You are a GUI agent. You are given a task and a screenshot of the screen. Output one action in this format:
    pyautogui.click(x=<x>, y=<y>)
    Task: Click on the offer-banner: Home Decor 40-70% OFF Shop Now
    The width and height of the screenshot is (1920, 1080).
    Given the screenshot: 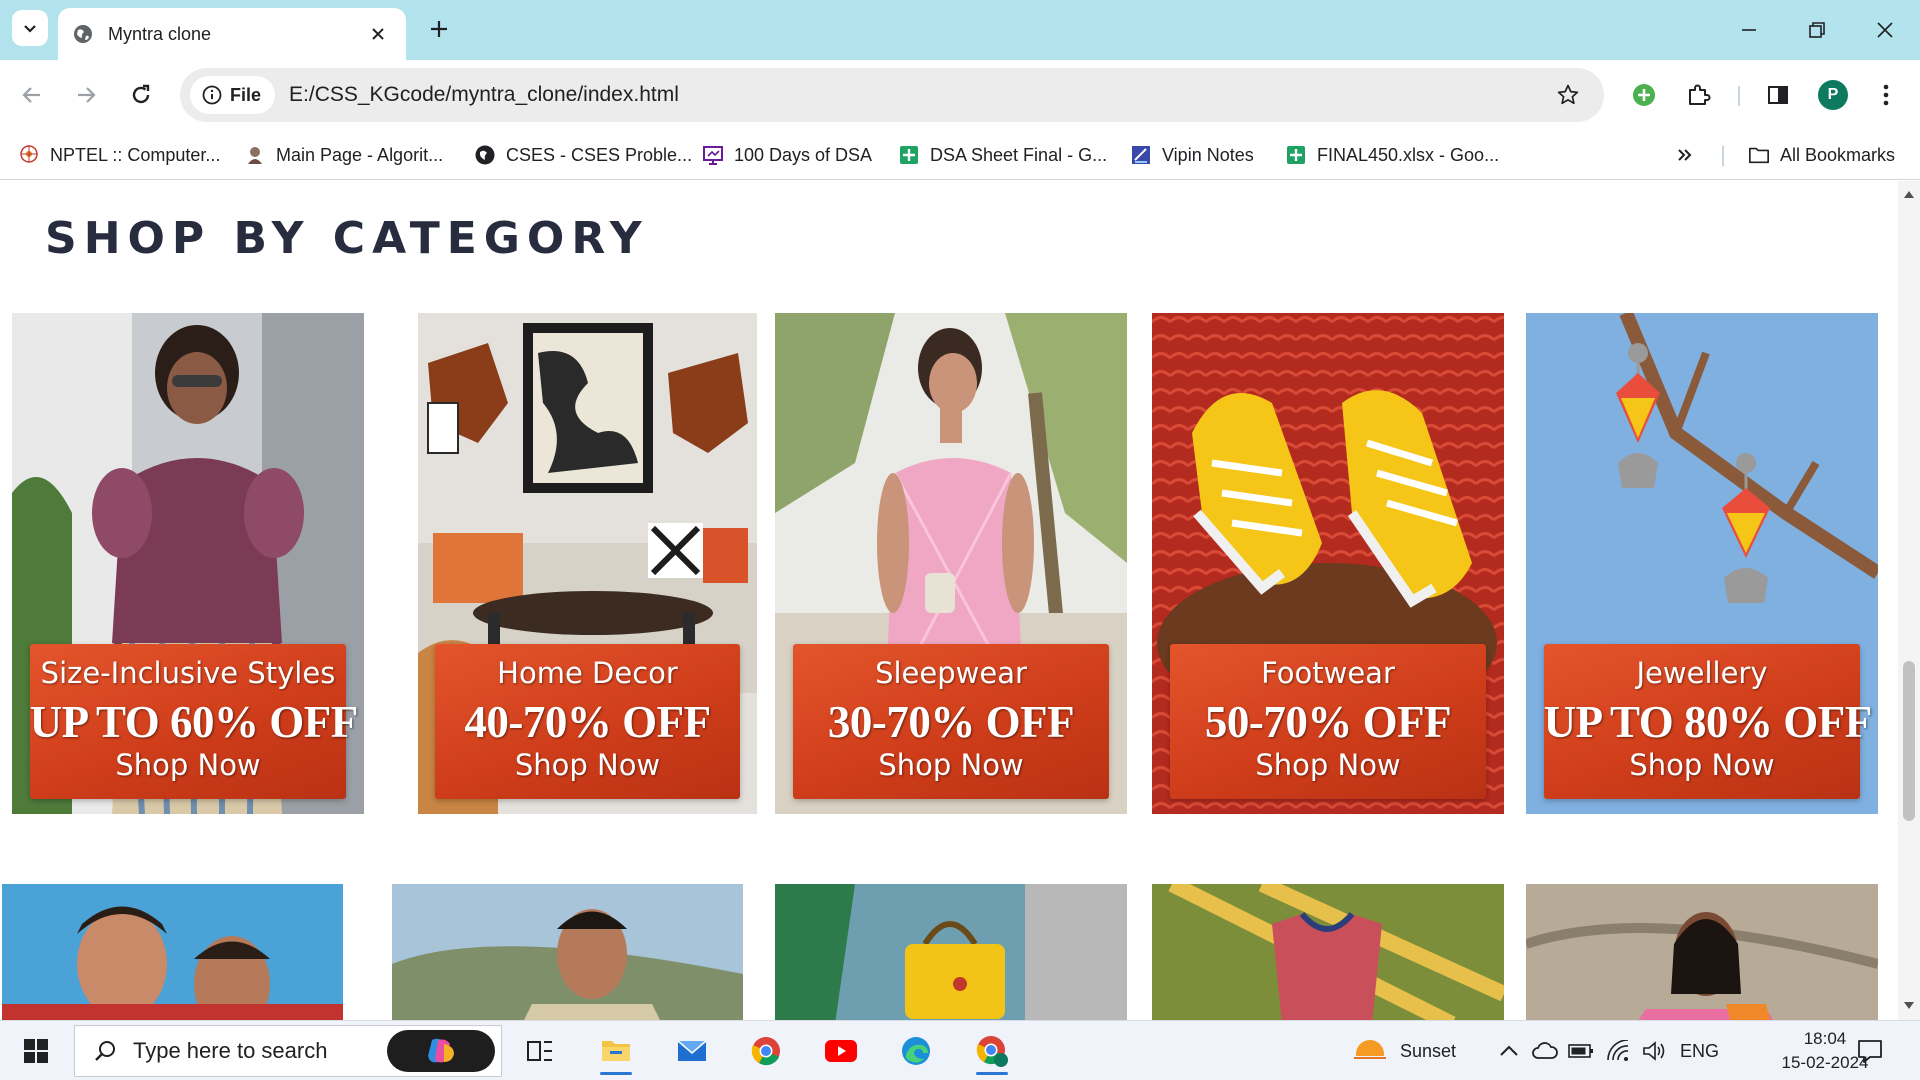 What is the action you would take?
    pyautogui.click(x=587, y=721)
    